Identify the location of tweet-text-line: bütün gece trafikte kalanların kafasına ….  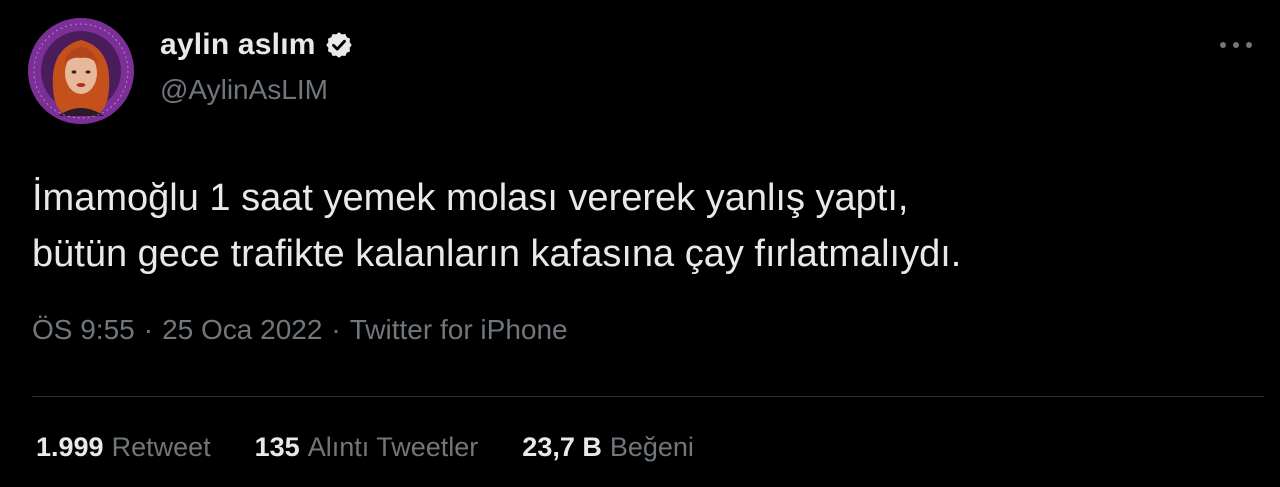
(497, 254).